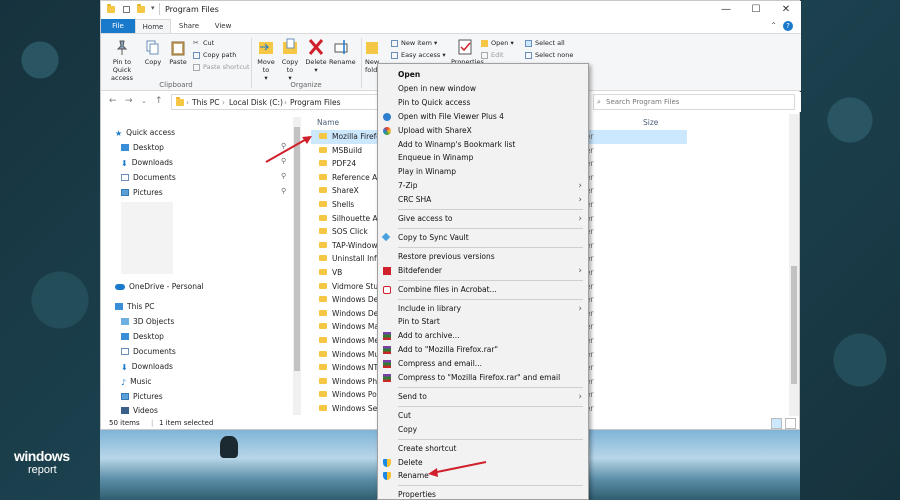 The width and height of the screenshot is (900, 500). What do you see at coordinates (483, 397) in the screenshot?
I see `menu-item-send-to: Send to ›` at bounding box center [483, 397].